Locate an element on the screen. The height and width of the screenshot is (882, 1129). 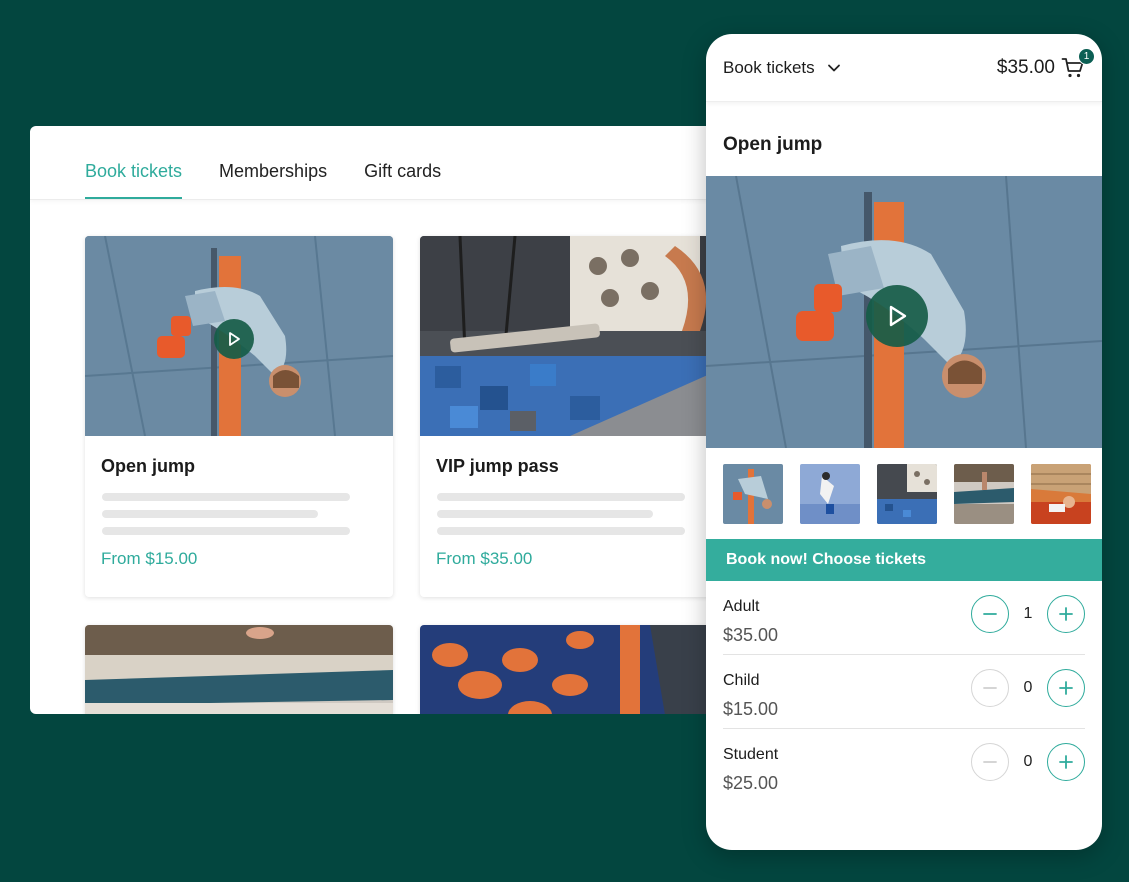
card-image-wall-art is located at coordinates (570, 669).